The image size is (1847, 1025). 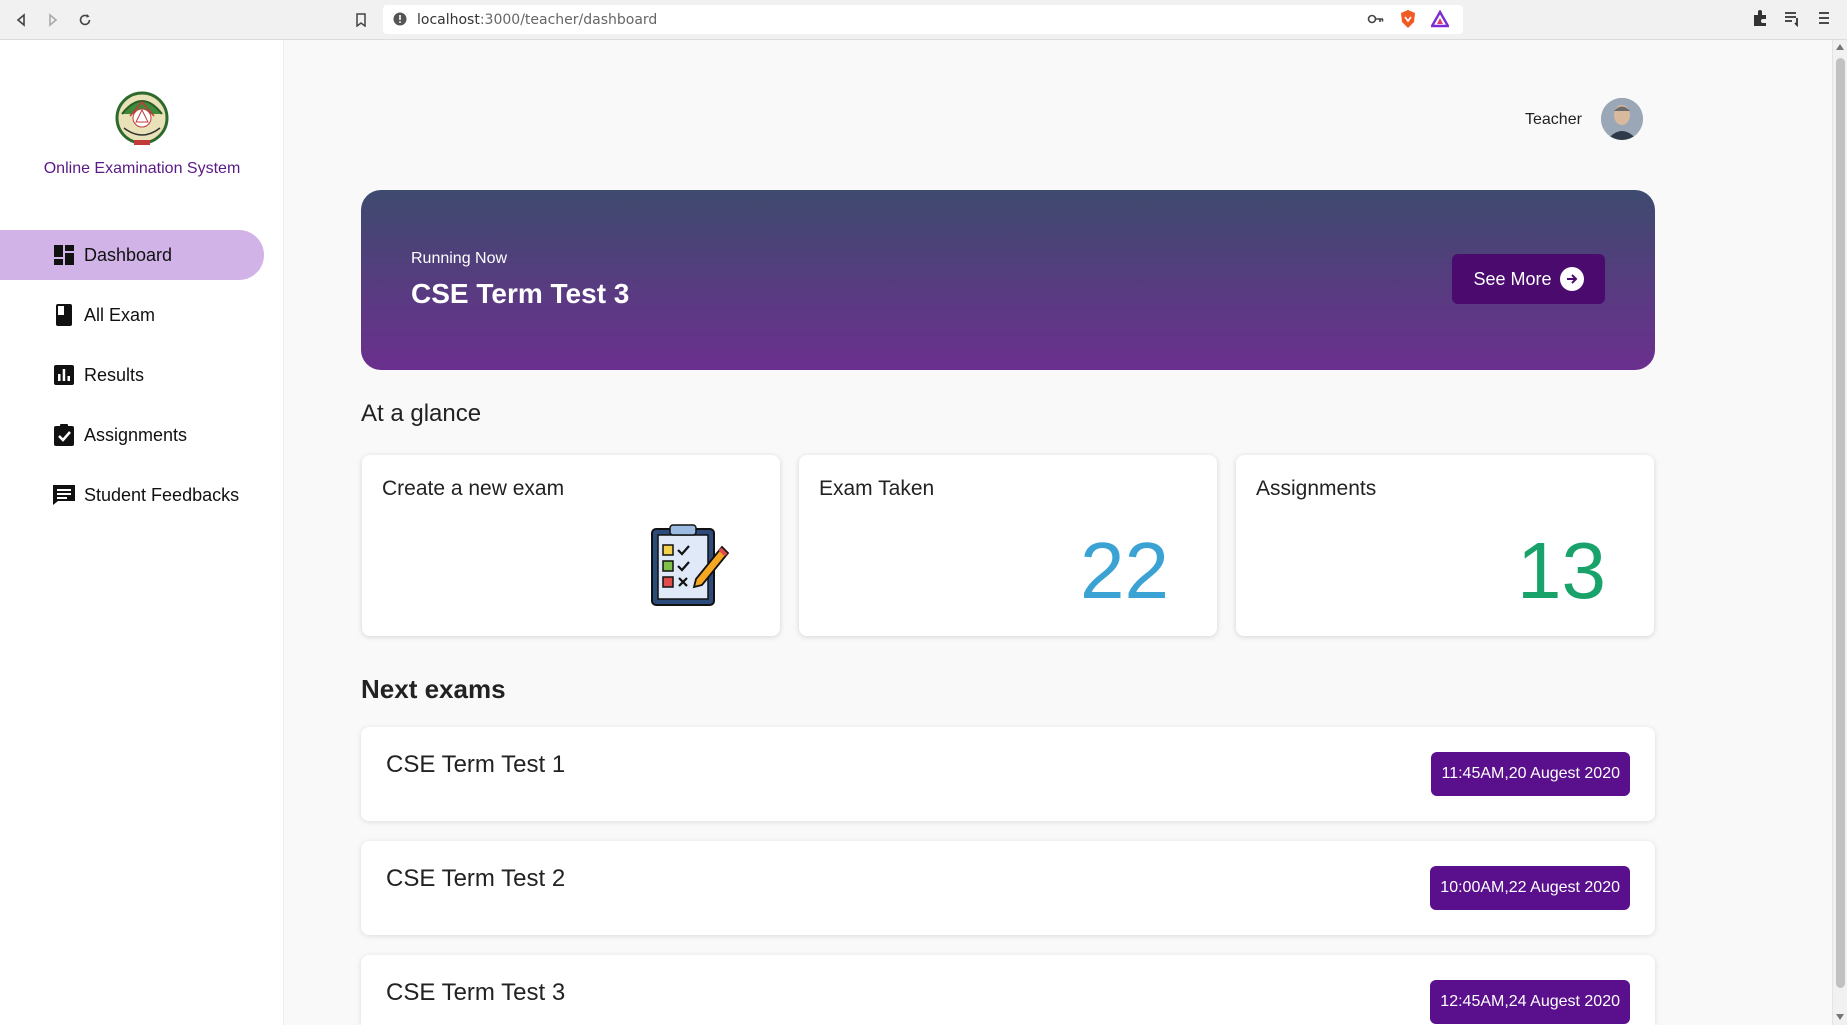 What do you see at coordinates (1512, 278) in the screenshot?
I see `see-more-label: See More` at bounding box center [1512, 278].